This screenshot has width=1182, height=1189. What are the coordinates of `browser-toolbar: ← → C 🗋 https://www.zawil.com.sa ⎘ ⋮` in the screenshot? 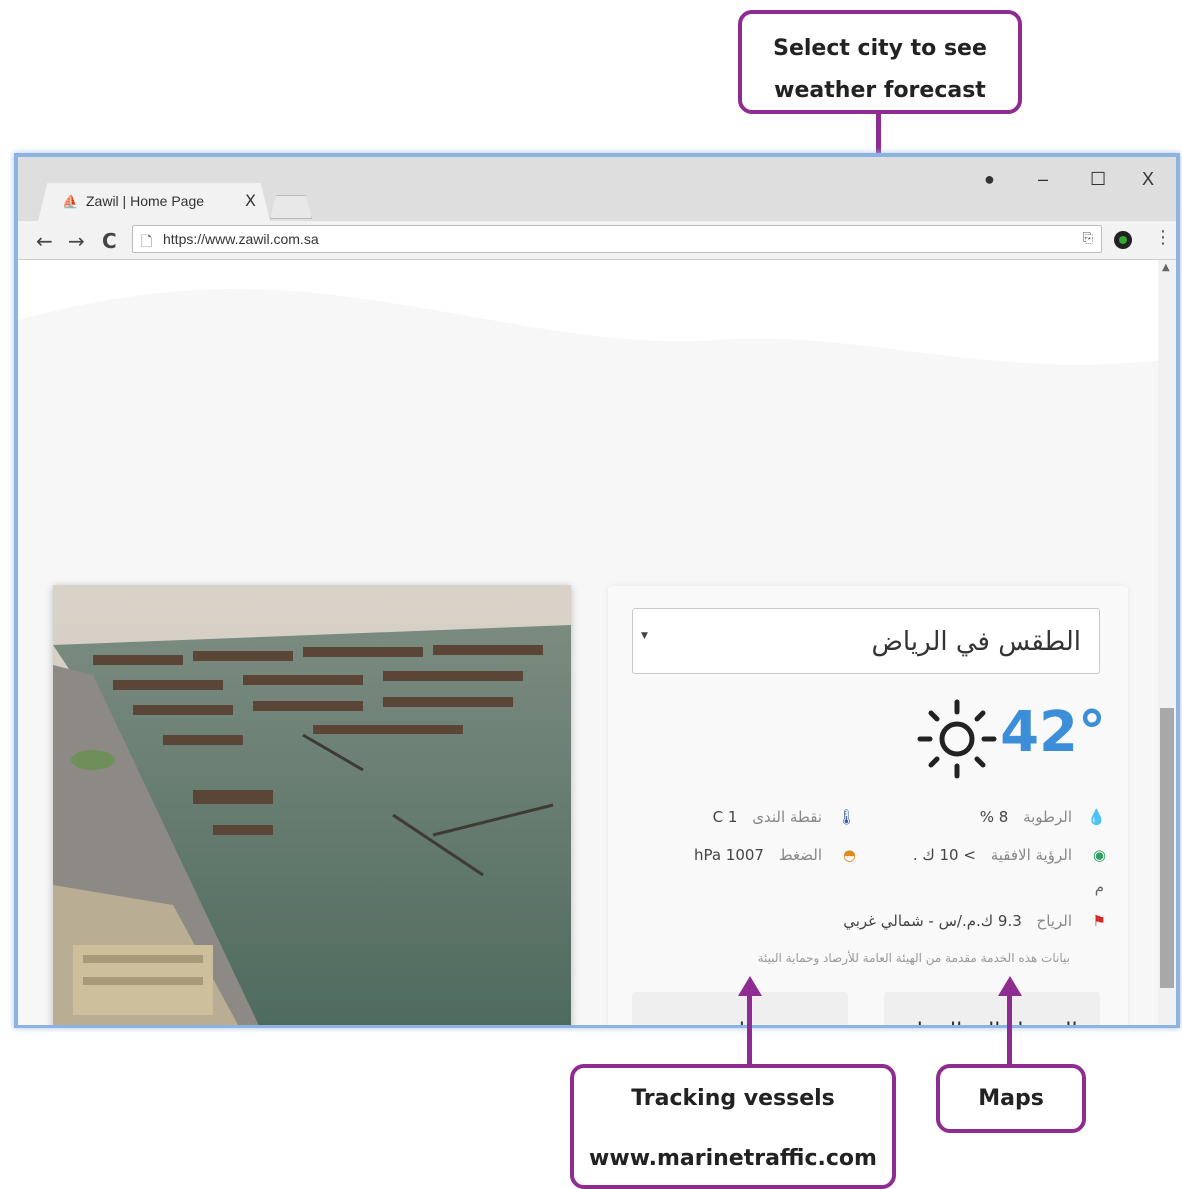 It's located at (597, 240).